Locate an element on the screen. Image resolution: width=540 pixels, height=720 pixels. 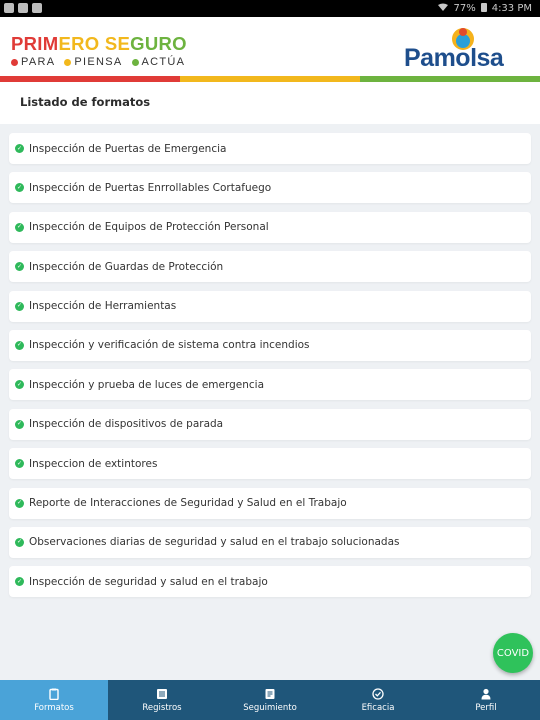
page-title: Listado de formatos is located at coordinates (85, 102).